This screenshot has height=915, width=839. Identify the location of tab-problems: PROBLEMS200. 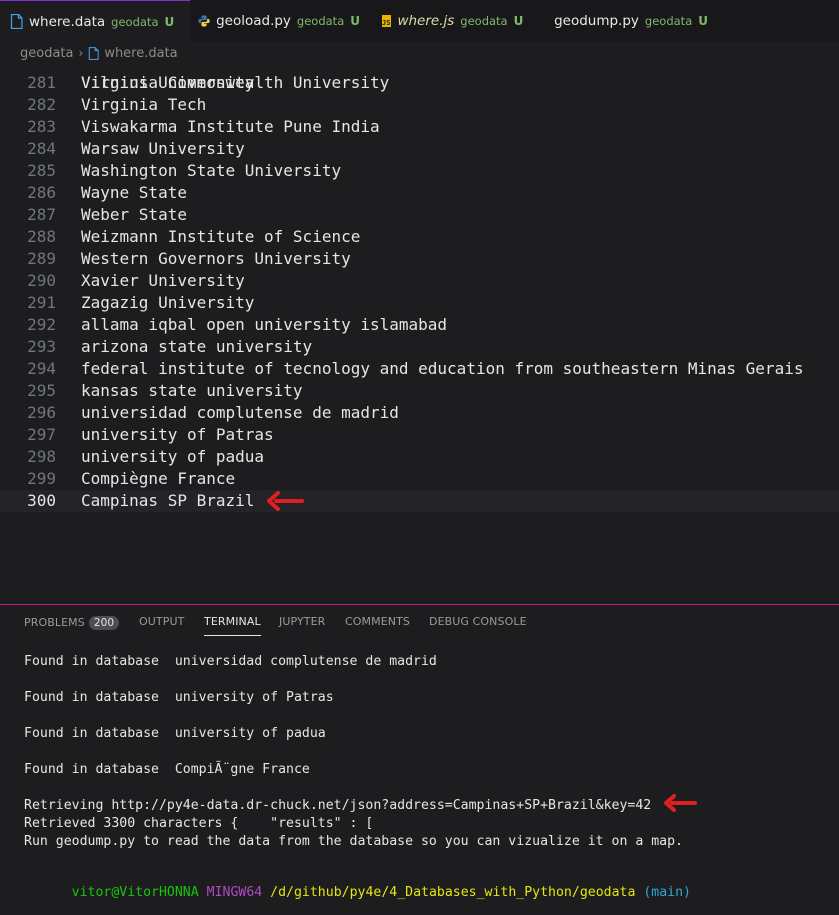
(71, 623).